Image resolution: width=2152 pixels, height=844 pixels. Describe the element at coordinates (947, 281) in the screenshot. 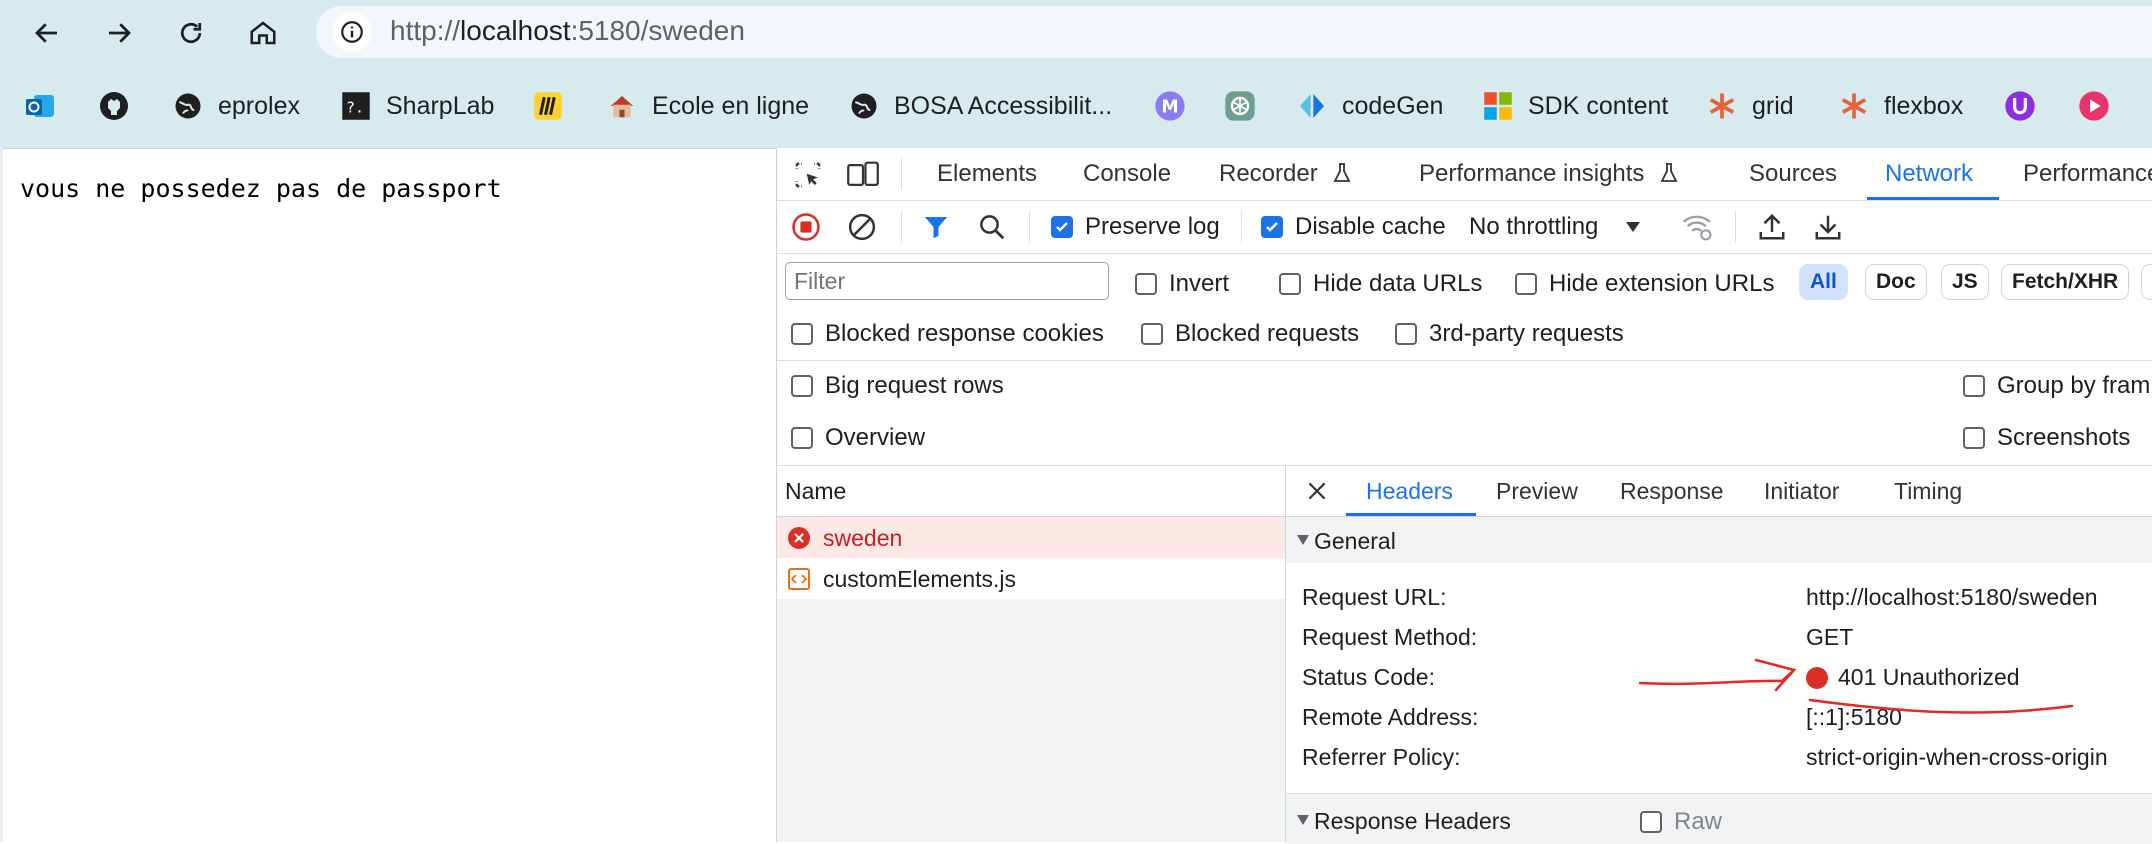

I see `filter-input` at that location.